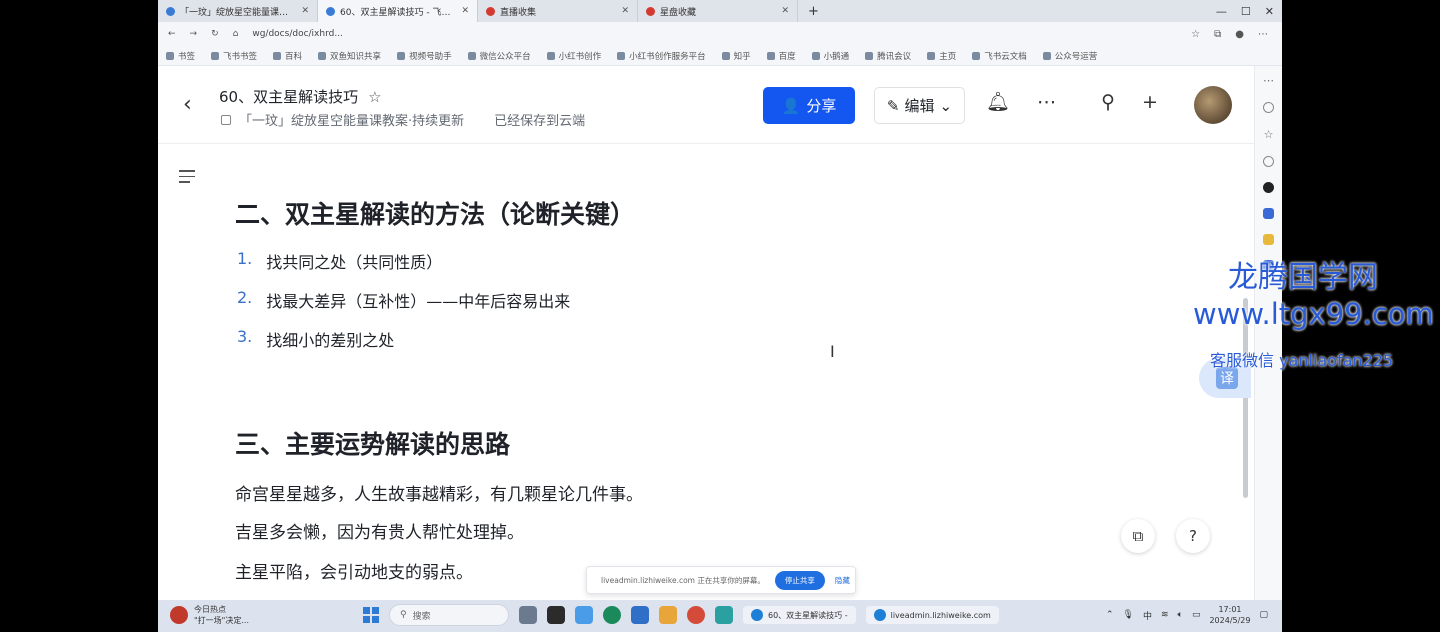  Describe the element at coordinates (1269, 11) in the screenshot. I see `window-close-icon: ✕` at that location.